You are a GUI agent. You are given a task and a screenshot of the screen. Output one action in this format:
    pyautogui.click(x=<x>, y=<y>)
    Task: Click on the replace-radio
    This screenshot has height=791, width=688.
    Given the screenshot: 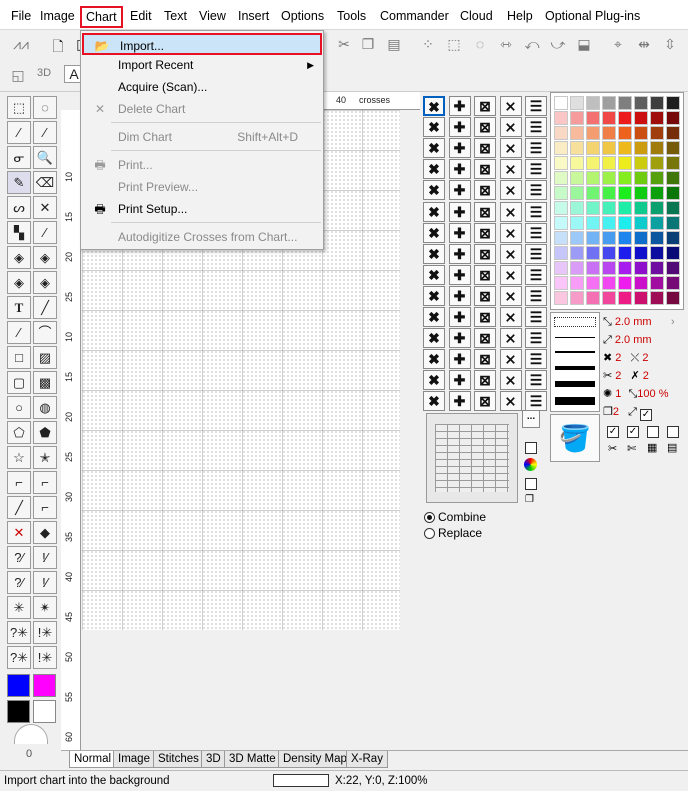 What is the action you would take?
    pyautogui.click(x=429, y=533)
    